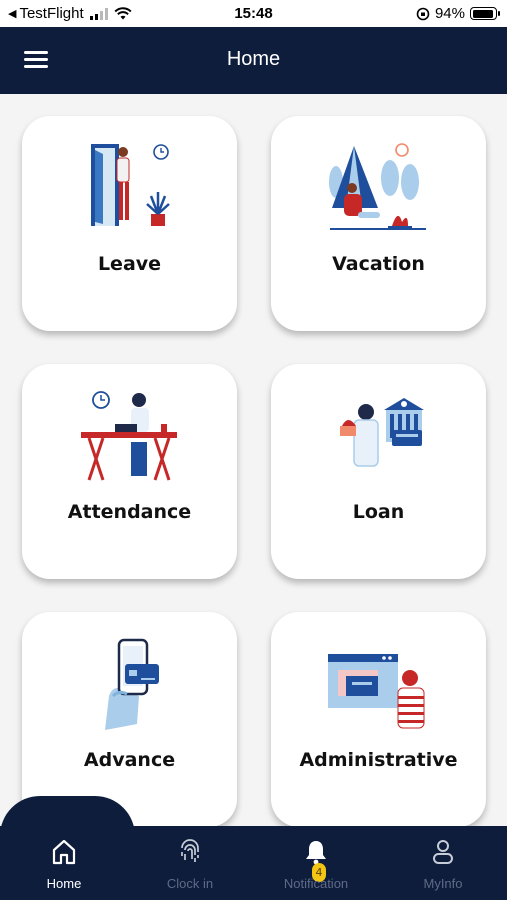  Describe the element at coordinates (316, 883) in the screenshot. I see `nav-notification-label: Notification` at that location.